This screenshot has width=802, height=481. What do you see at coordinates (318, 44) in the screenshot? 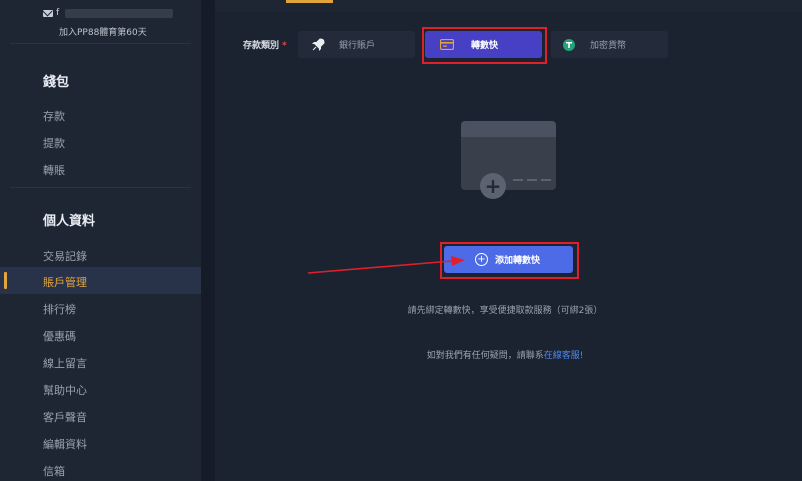
I see `rocket-icon` at bounding box center [318, 44].